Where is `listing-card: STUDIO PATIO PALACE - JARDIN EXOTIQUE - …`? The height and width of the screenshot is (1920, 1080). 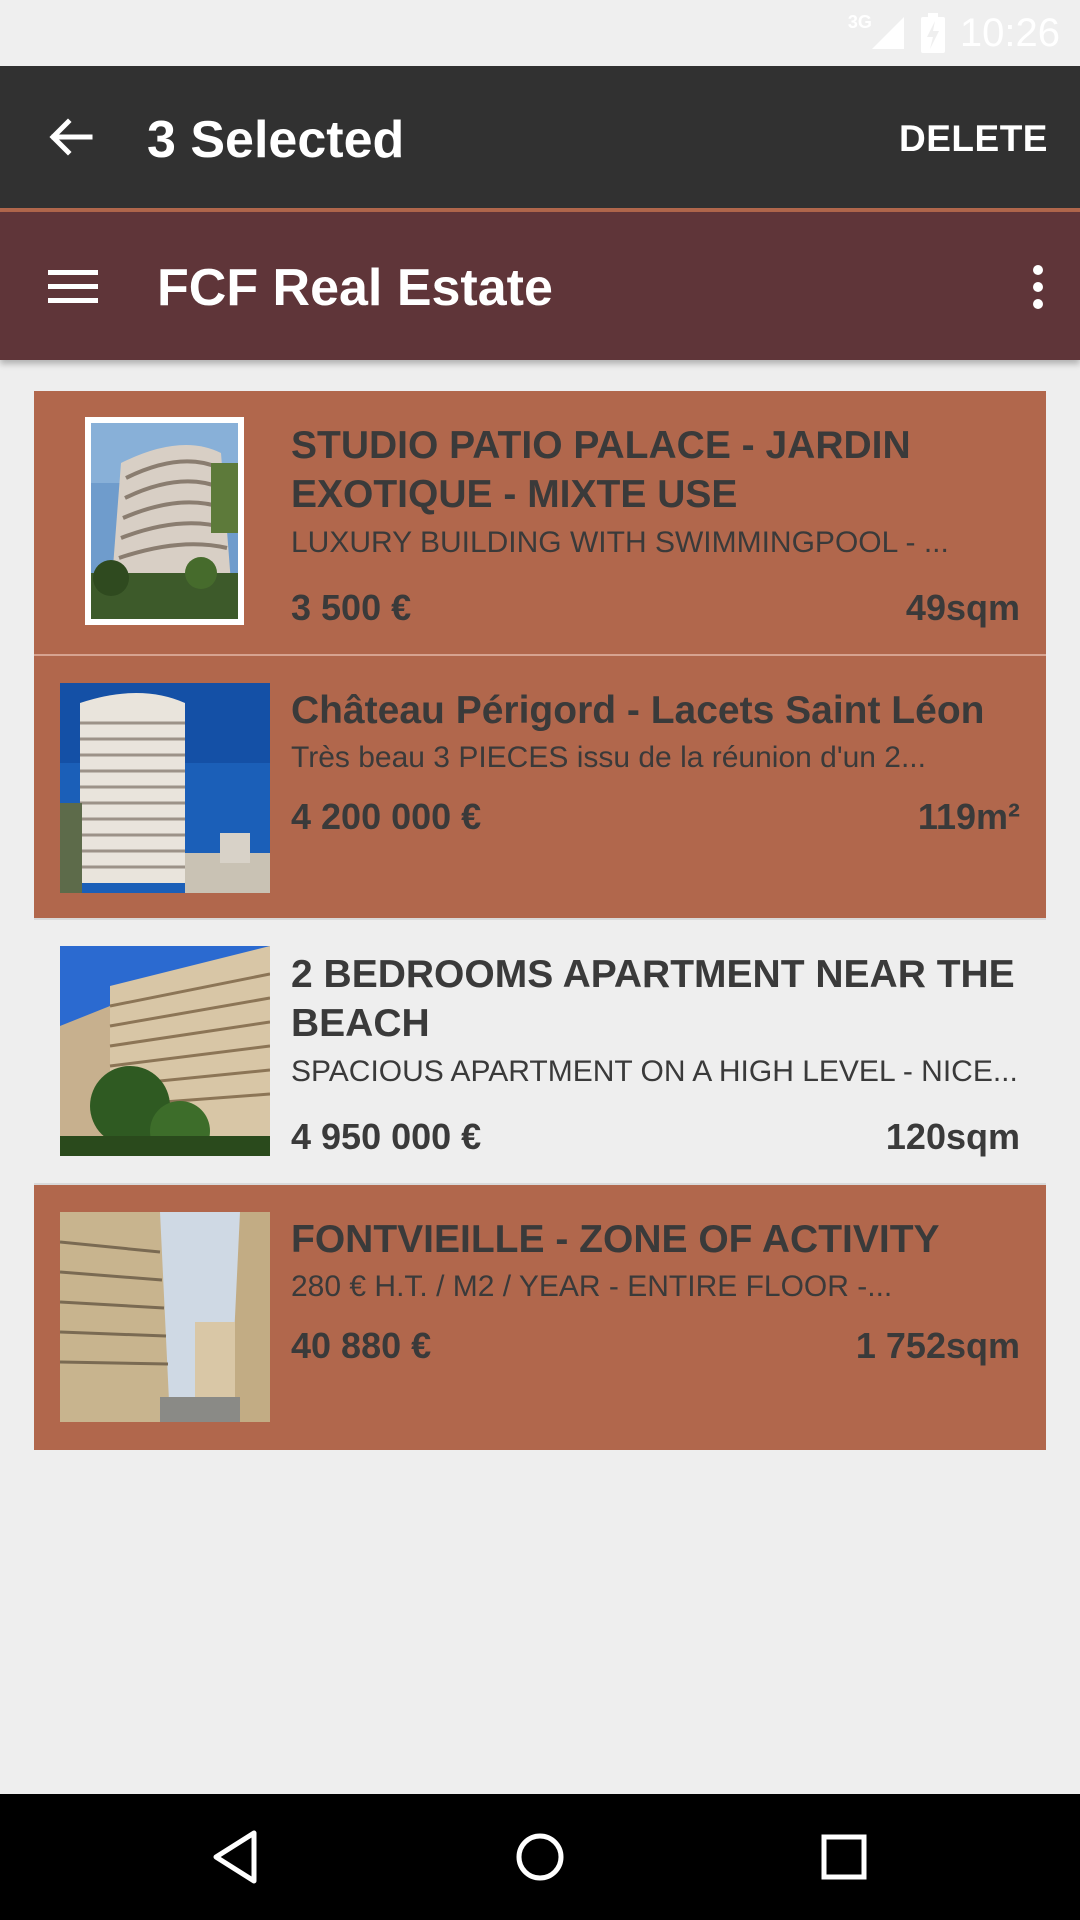 listing-card: STUDIO PATIO PALACE - JARDIN EXOTIQUE - … is located at coordinates (540, 522).